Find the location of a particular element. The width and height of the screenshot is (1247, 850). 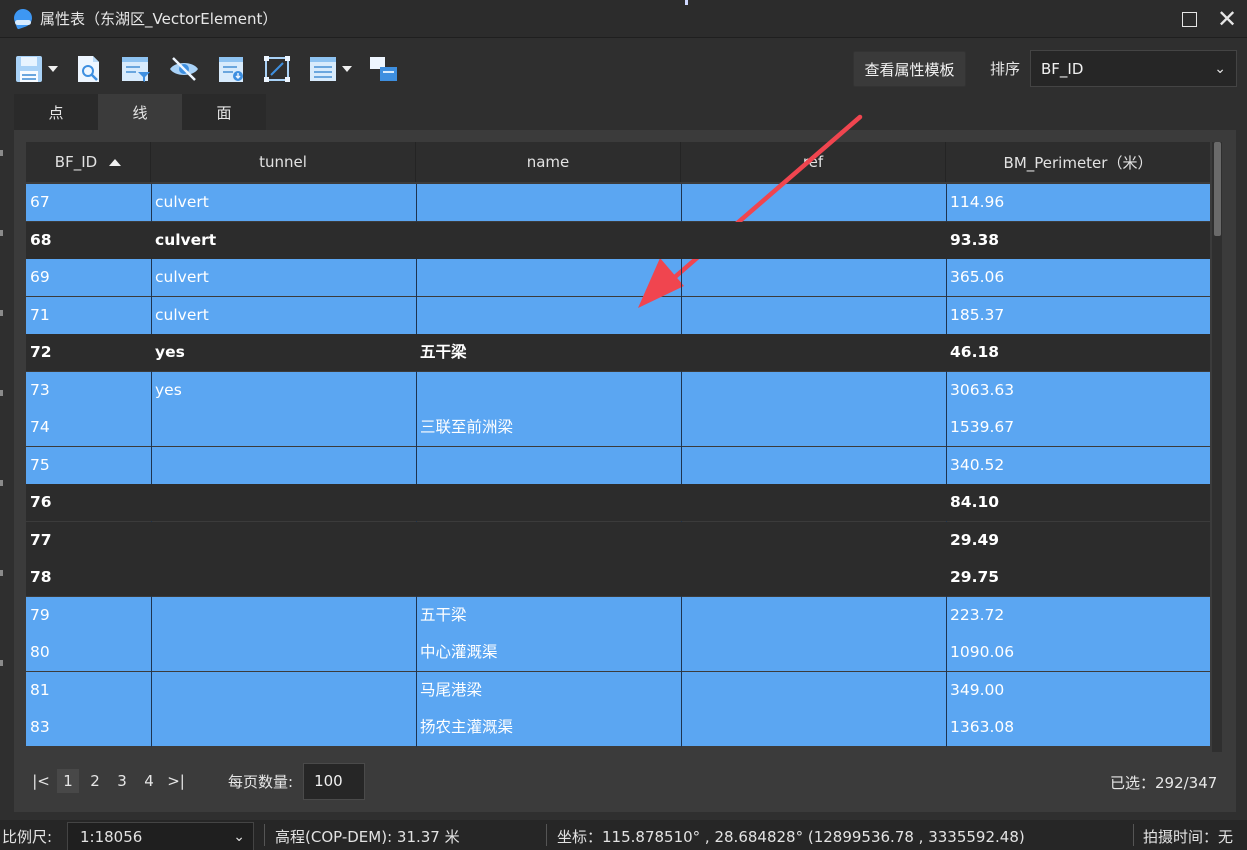

table-row: 81 马尾港梁 349.00 is located at coordinates (618, 690).